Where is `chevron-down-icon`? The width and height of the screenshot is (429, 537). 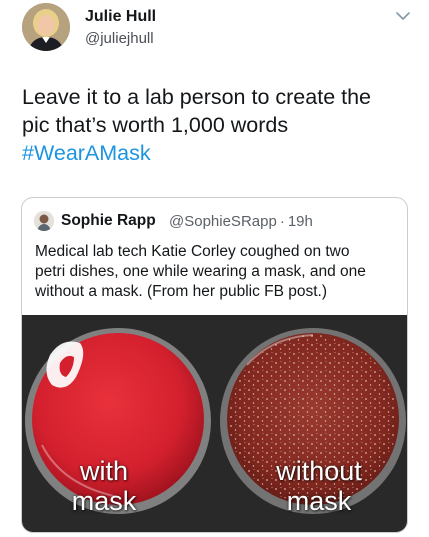 chevron-down-icon is located at coordinates (403, 16).